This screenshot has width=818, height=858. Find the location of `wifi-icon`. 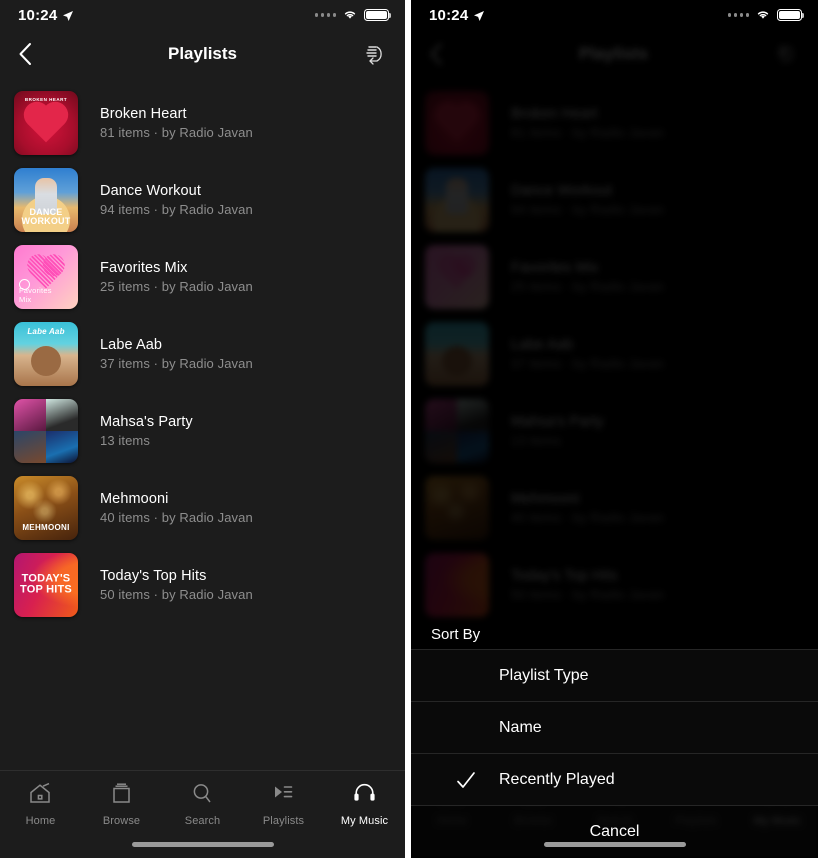

wifi-icon is located at coordinates (350, 15).